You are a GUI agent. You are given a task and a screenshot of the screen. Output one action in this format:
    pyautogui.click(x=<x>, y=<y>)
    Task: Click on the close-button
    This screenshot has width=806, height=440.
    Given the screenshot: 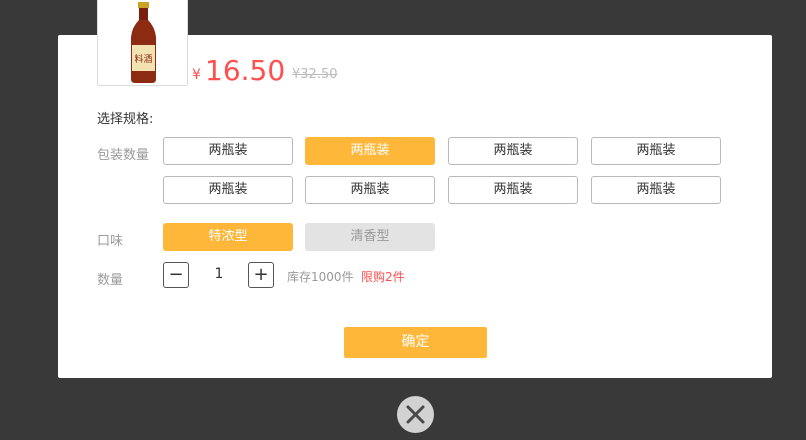 What is the action you would take?
    pyautogui.click(x=415, y=414)
    